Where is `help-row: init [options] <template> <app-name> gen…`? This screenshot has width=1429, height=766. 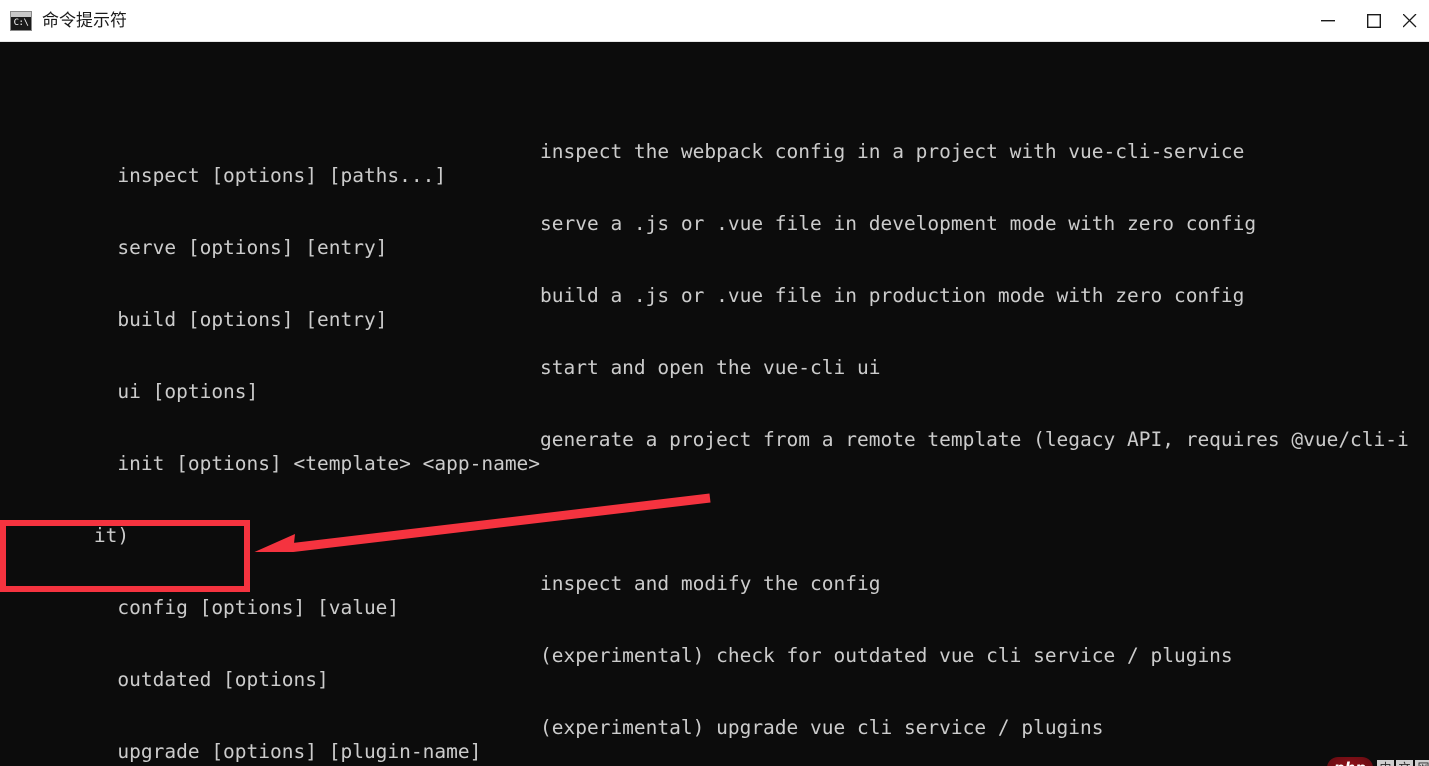 help-row: init [options] <template> <app-name> gen… is located at coordinates (714, 451).